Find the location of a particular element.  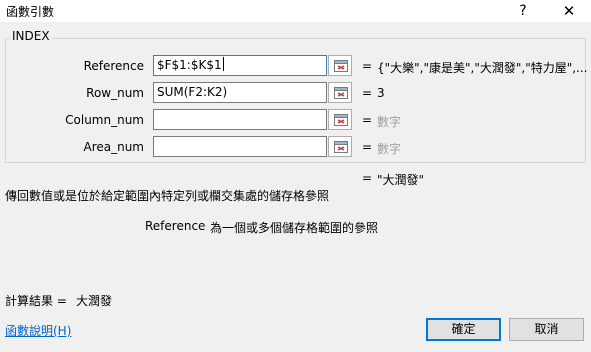

column-num-result: 數字 is located at coordinates (389, 122).